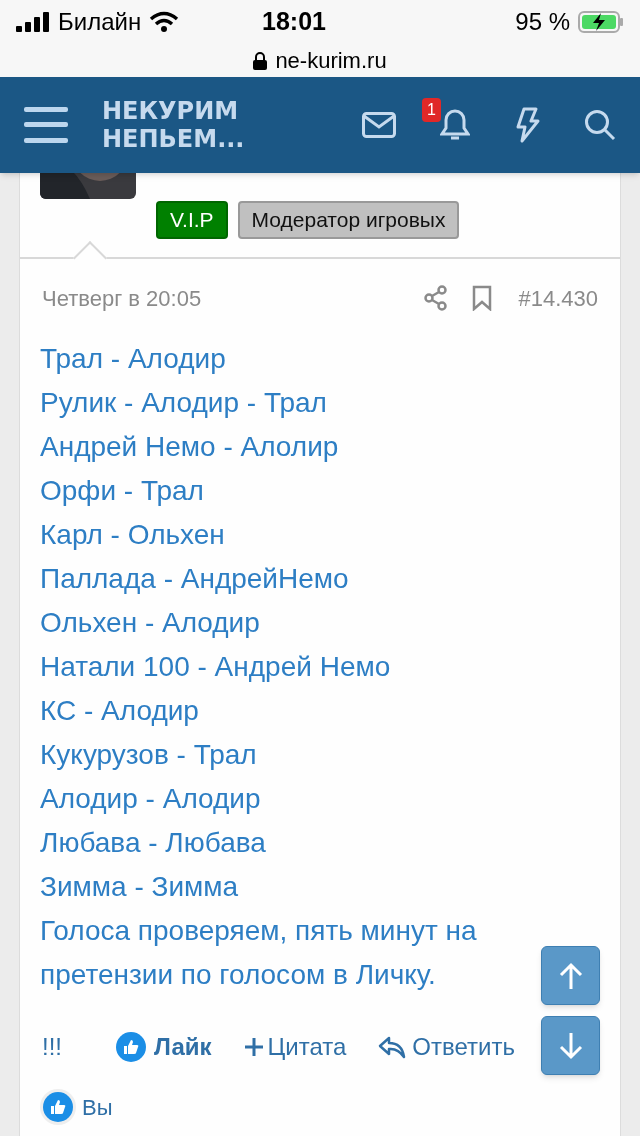 The width and height of the screenshot is (640, 1136). Describe the element at coordinates (348, 220) in the screenshot. I see `user-badge: Модератор игровых` at that location.